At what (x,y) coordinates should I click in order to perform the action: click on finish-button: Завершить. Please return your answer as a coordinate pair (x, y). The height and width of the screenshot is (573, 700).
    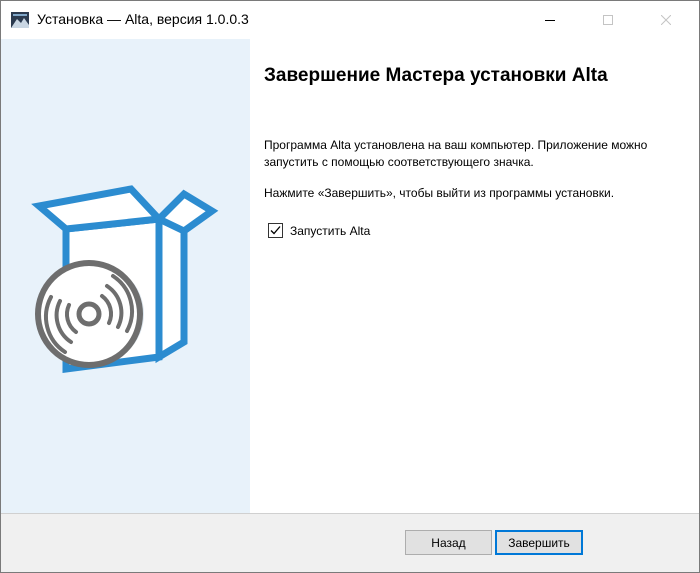
    Looking at the image, I should click on (539, 542).